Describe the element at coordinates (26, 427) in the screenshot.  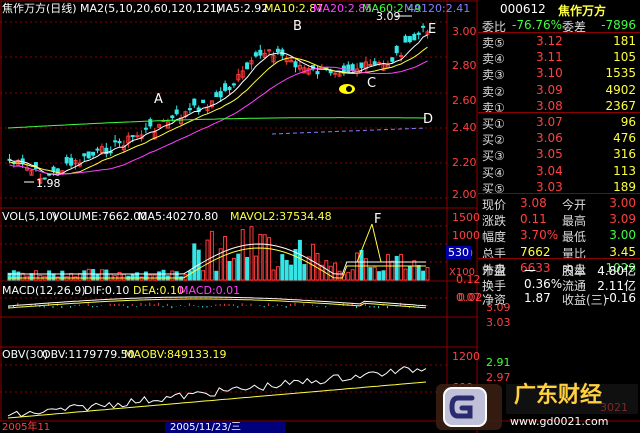
I see `date-axis-label: 2005年11` at that location.